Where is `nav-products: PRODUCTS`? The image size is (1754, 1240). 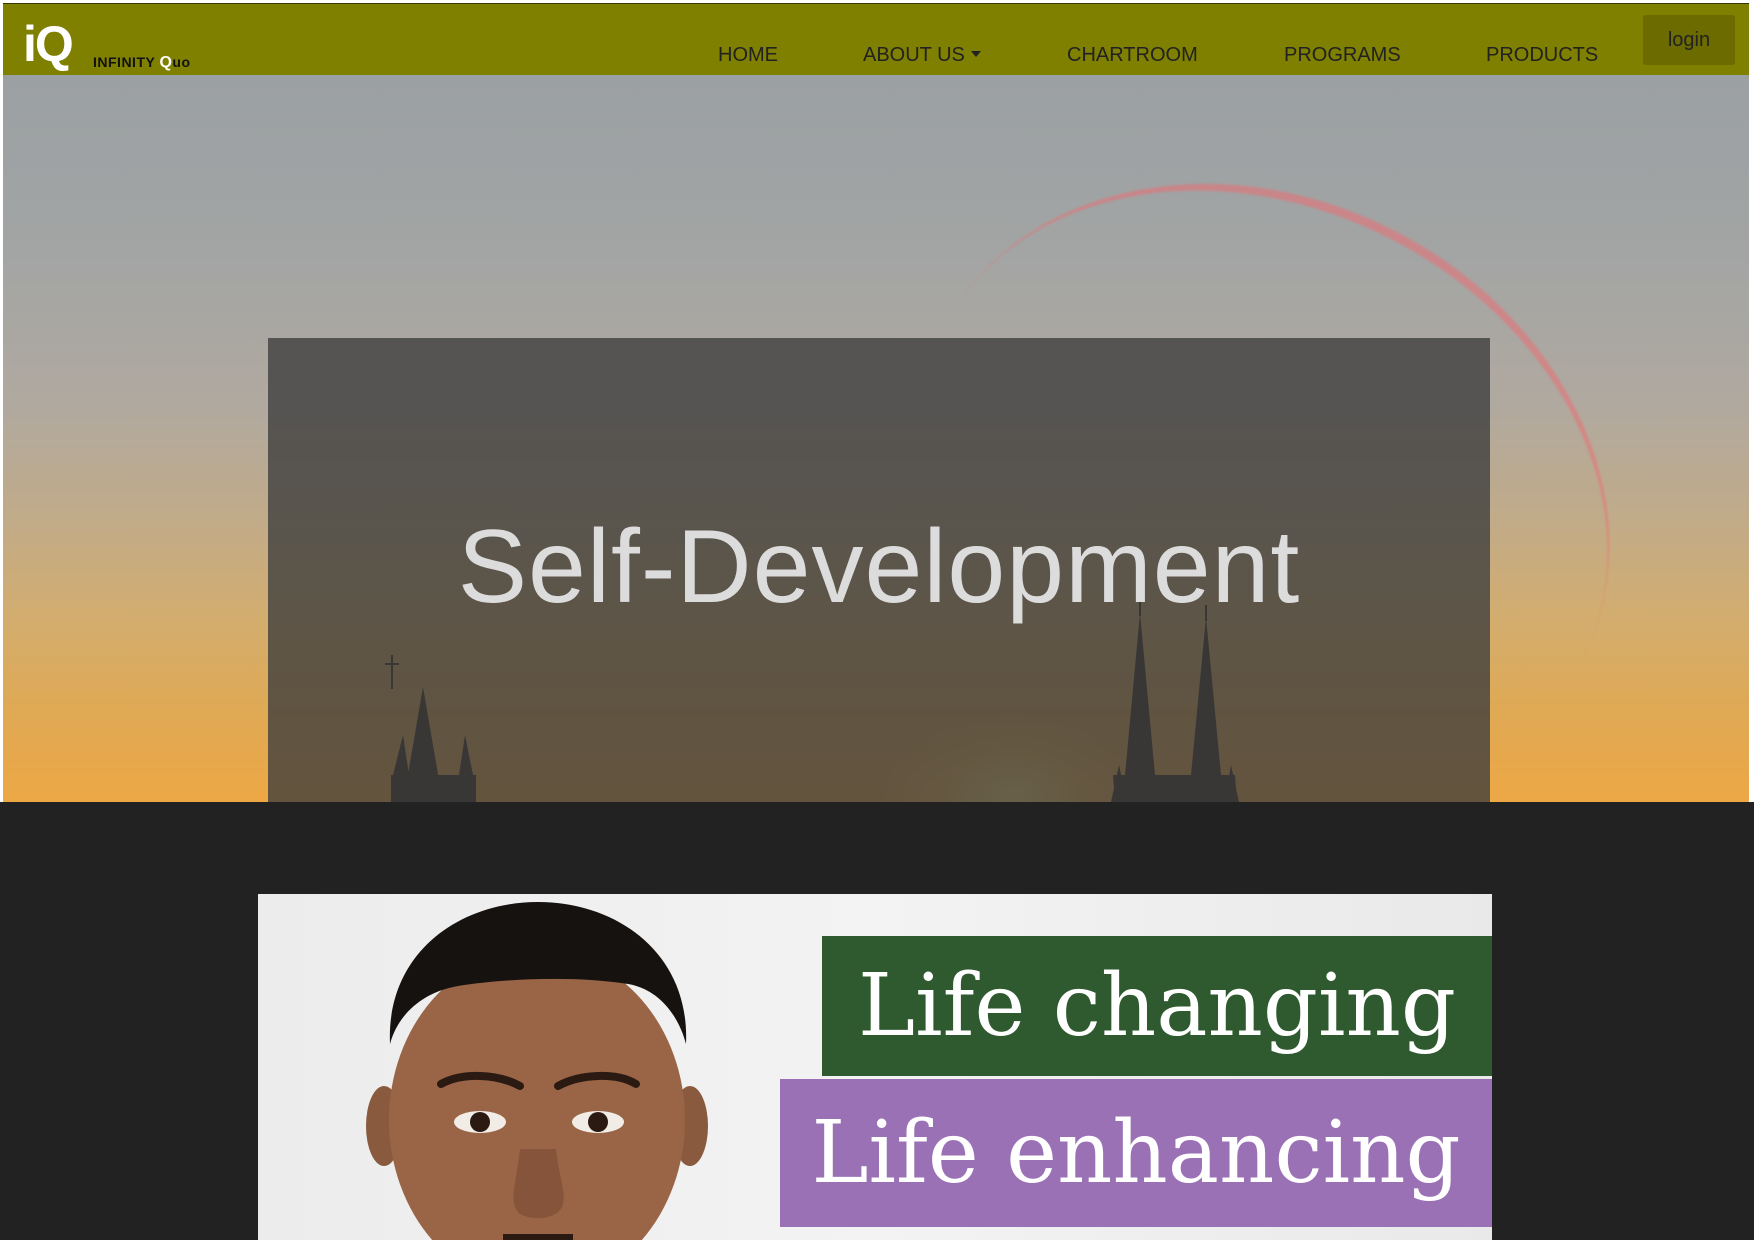
nav-products: PRODUCTS is located at coordinates (1542, 55).